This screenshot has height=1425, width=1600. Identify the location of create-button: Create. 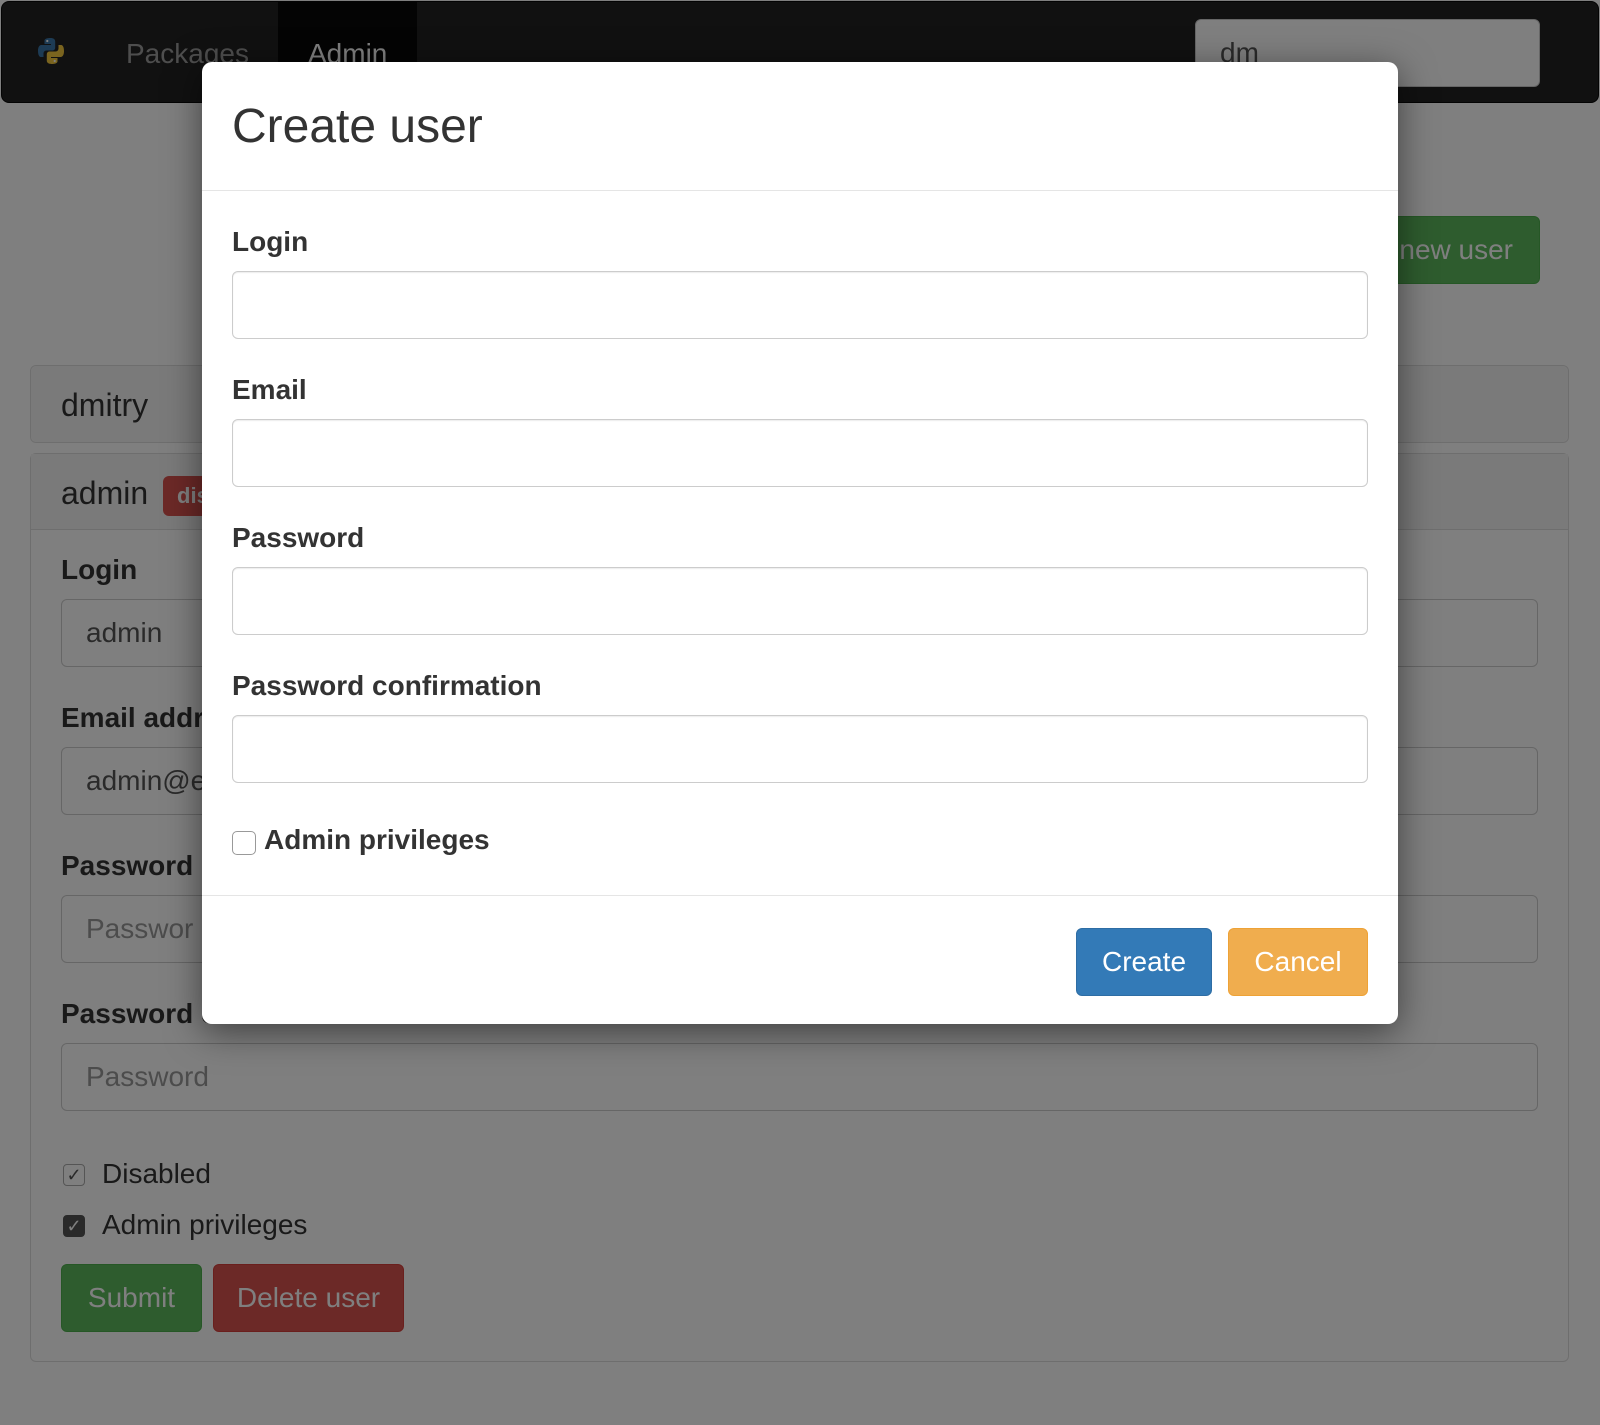
(1144, 962).